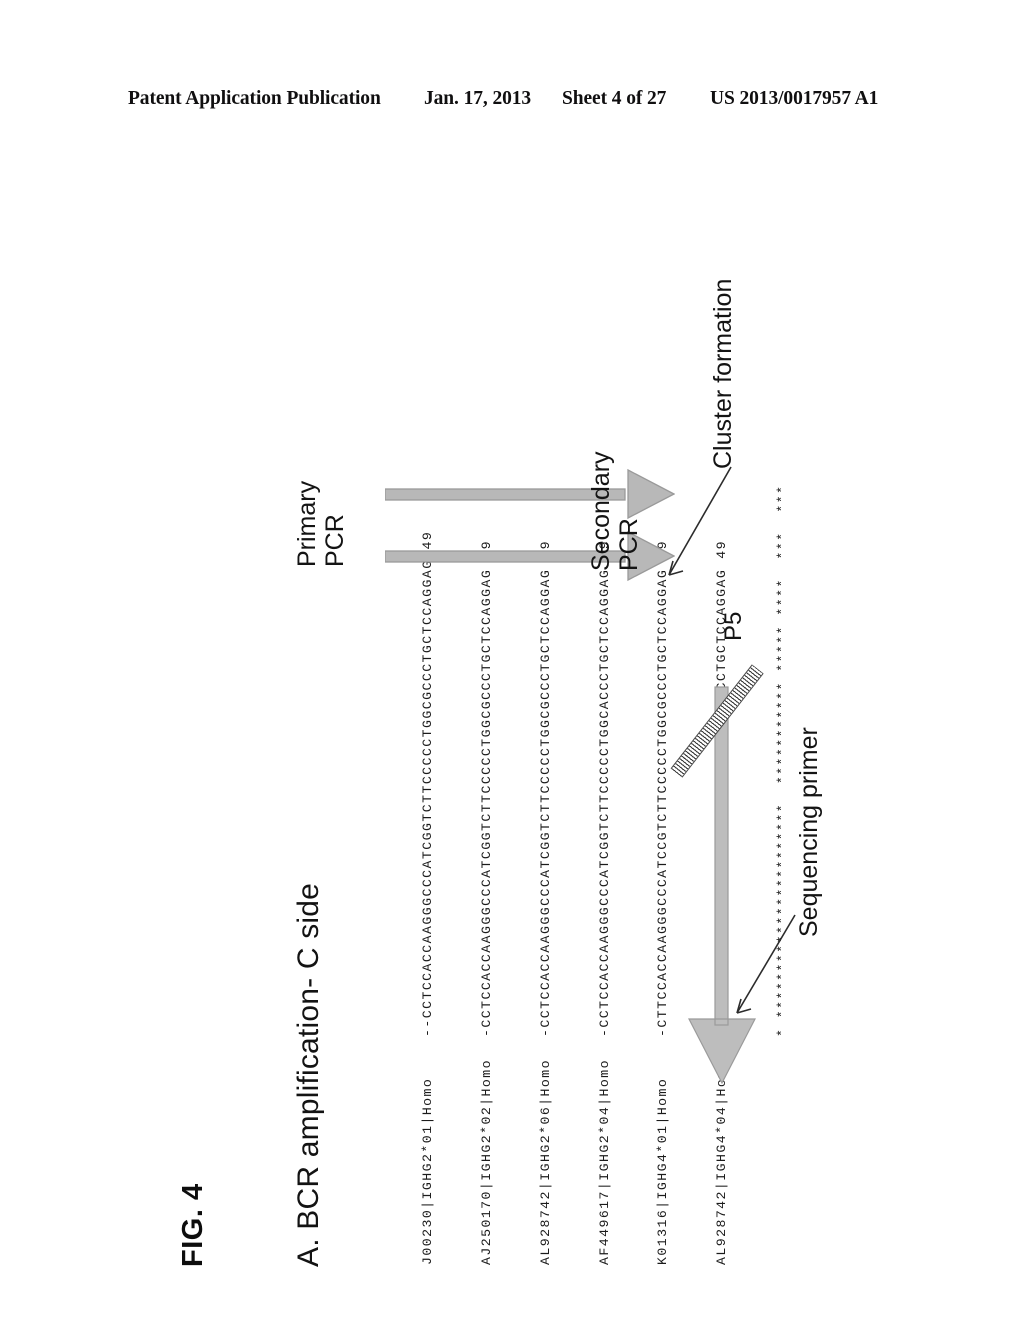 This screenshot has height=1320, width=1024. I want to click on cluster-formation-leader-line, so click(700, 521).